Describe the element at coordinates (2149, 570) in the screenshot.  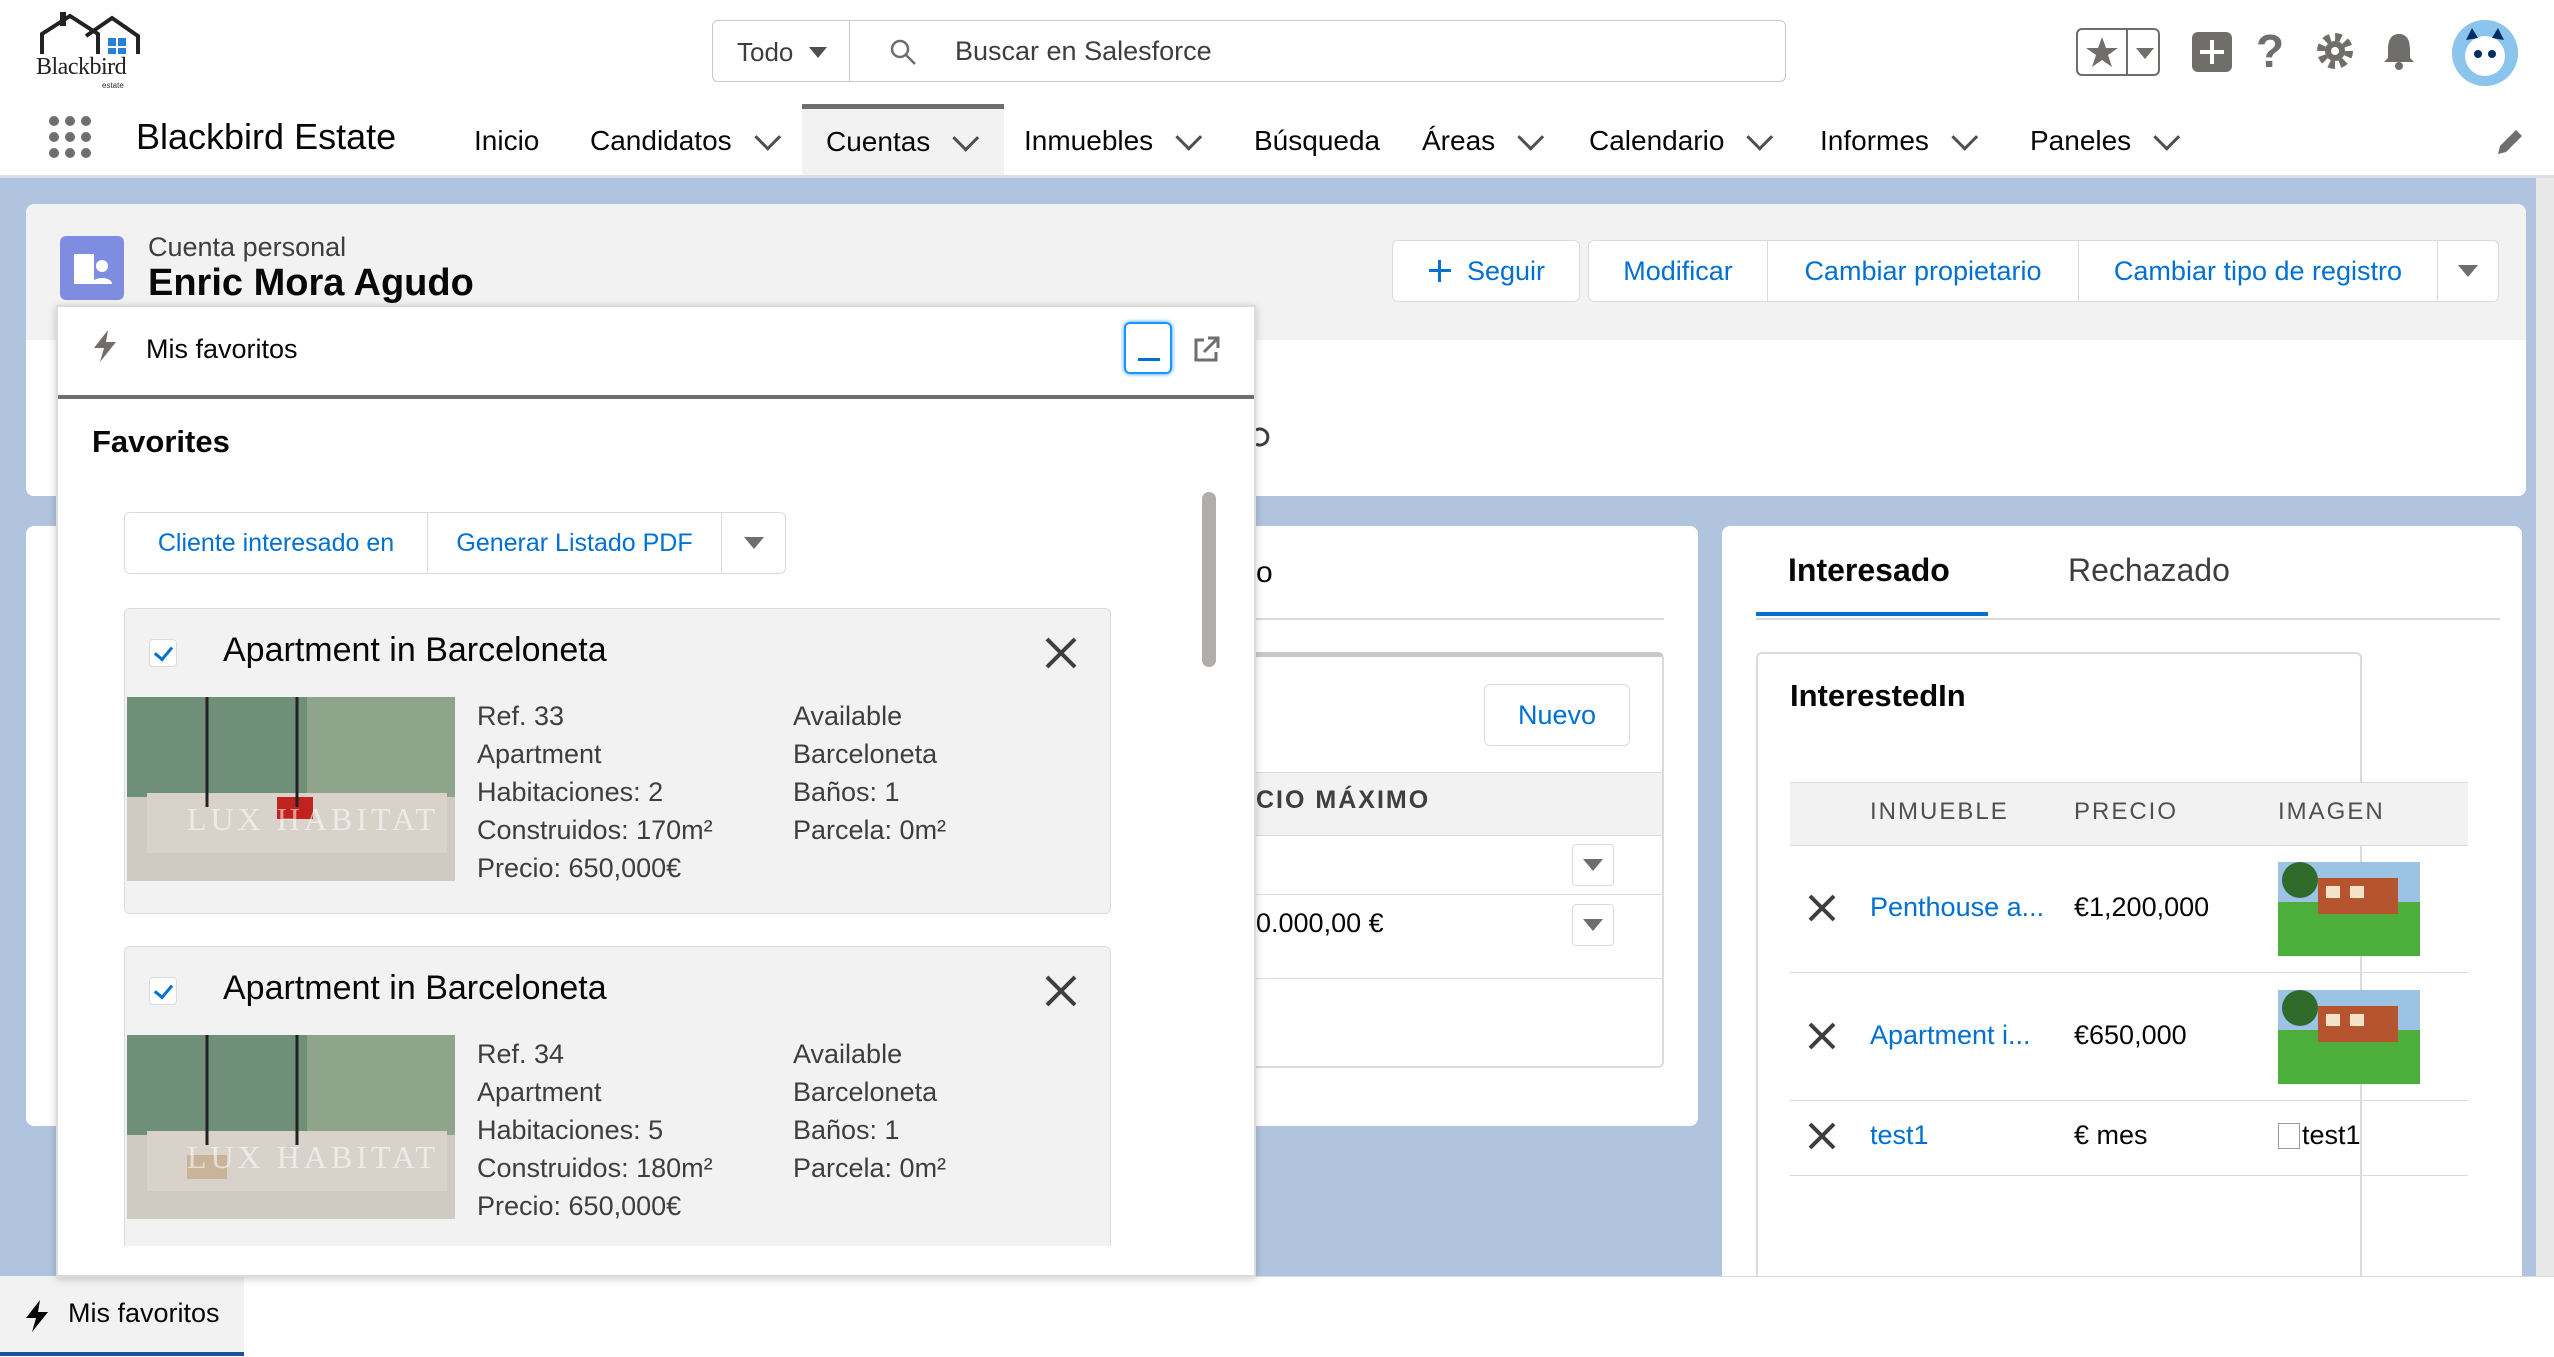
I see `tab-rechazado: Rechazado` at that location.